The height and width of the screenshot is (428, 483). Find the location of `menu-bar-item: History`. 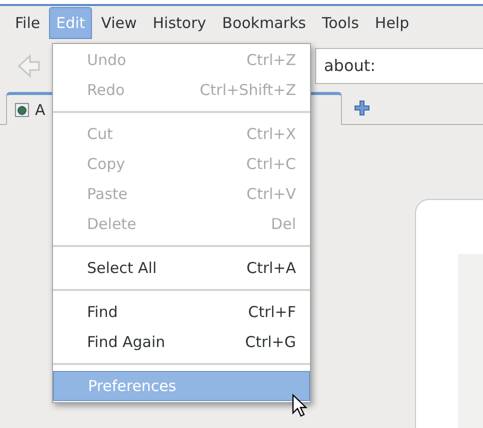

menu-bar-item: History is located at coordinates (180, 23).